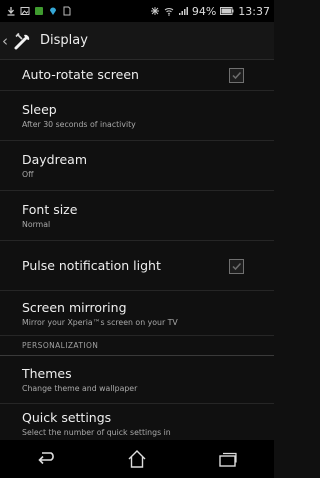  Describe the element at coordinates (137, 166) in the screenshot. I see `setting-daydream: Daydream Off` at that location.